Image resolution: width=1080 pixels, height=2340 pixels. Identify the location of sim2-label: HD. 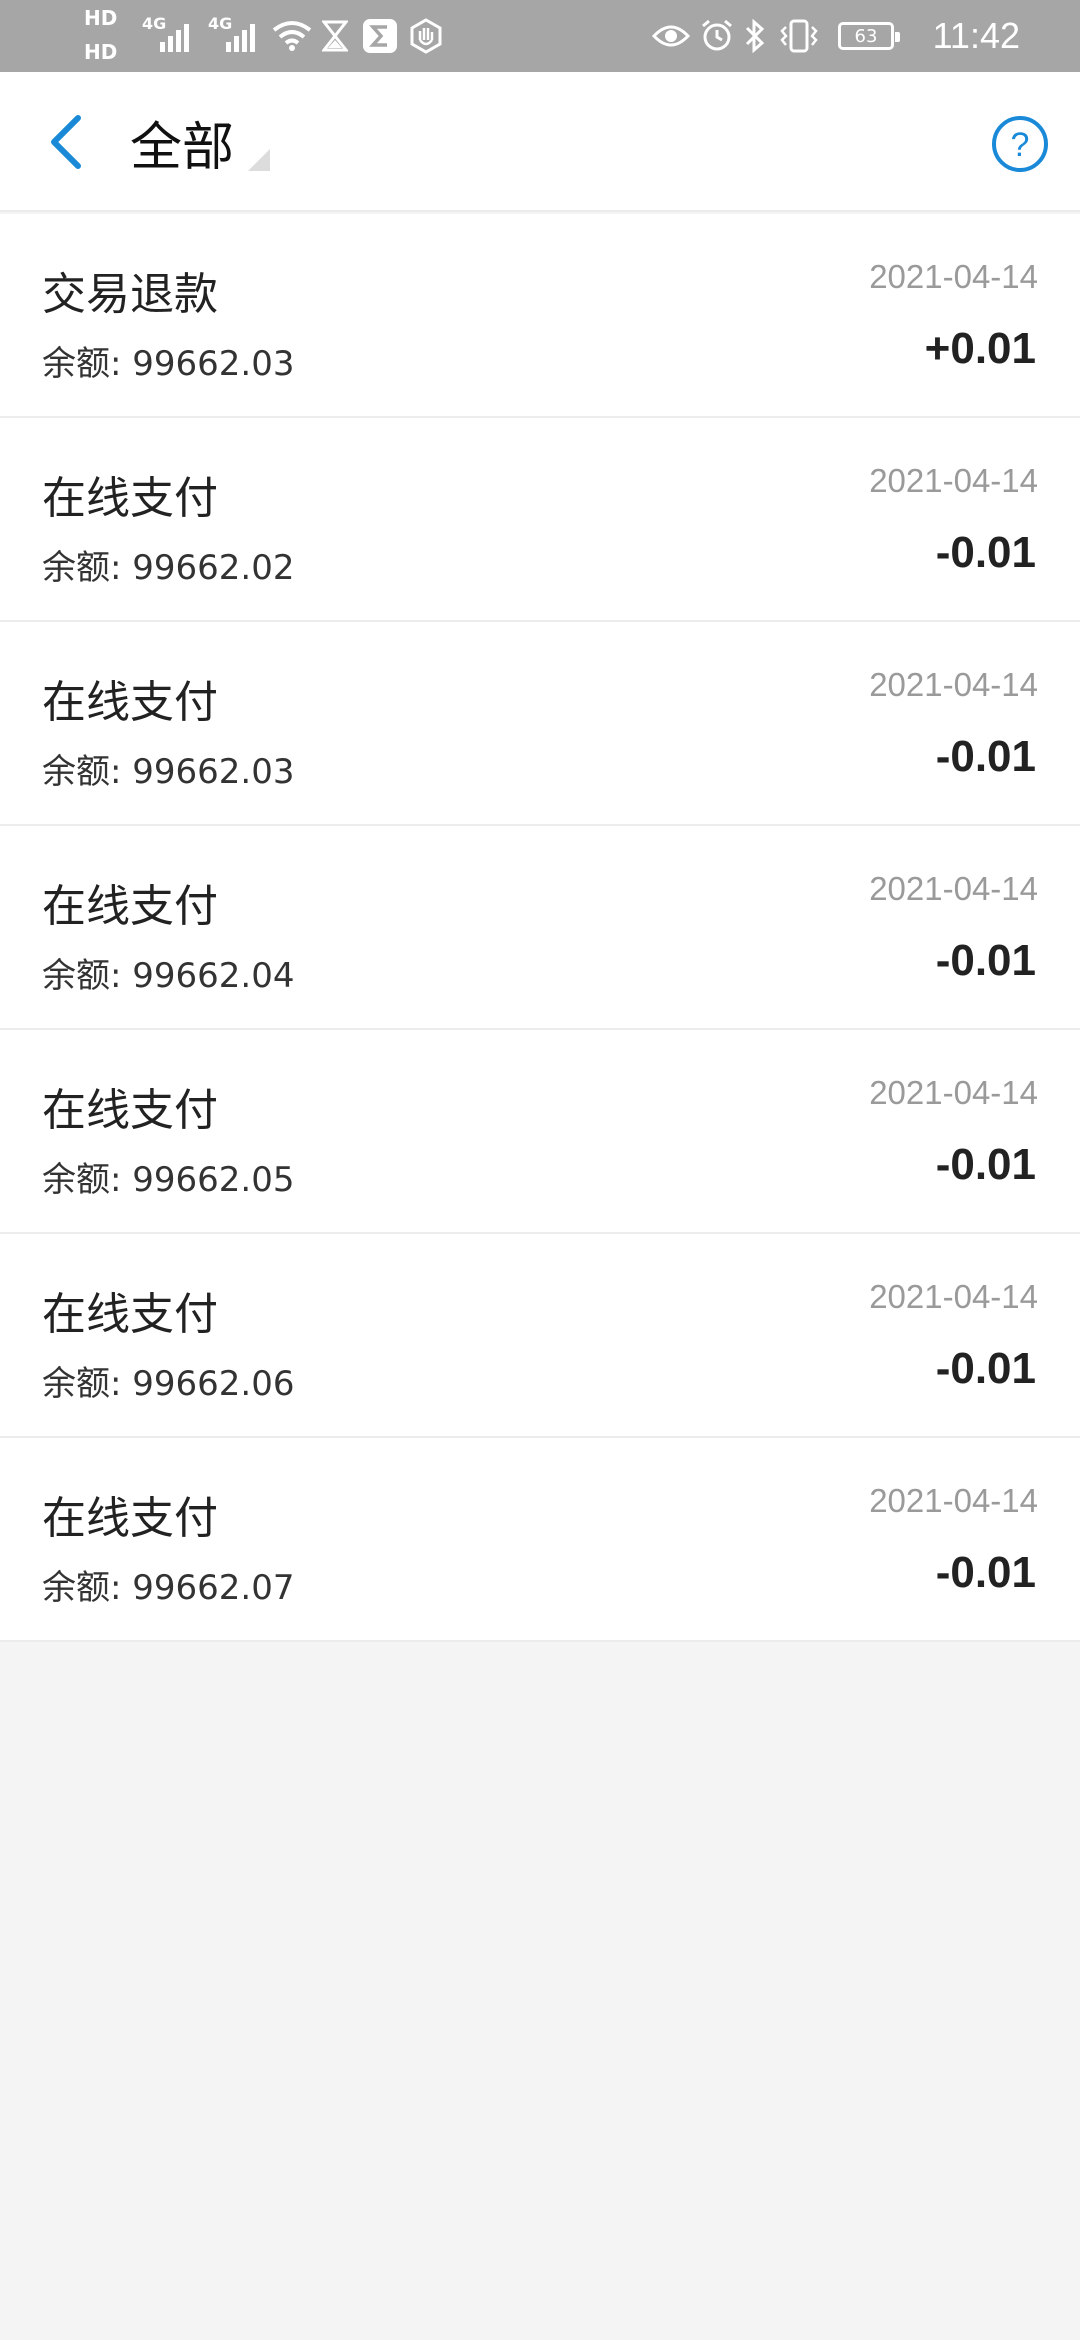
(101, 52).